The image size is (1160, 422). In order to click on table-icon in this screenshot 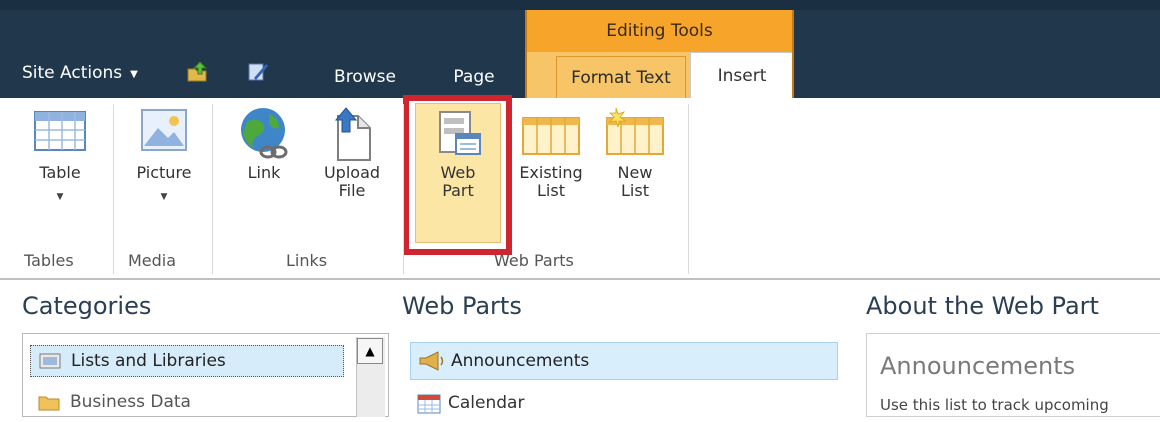, I will do `click(60, 131)`.